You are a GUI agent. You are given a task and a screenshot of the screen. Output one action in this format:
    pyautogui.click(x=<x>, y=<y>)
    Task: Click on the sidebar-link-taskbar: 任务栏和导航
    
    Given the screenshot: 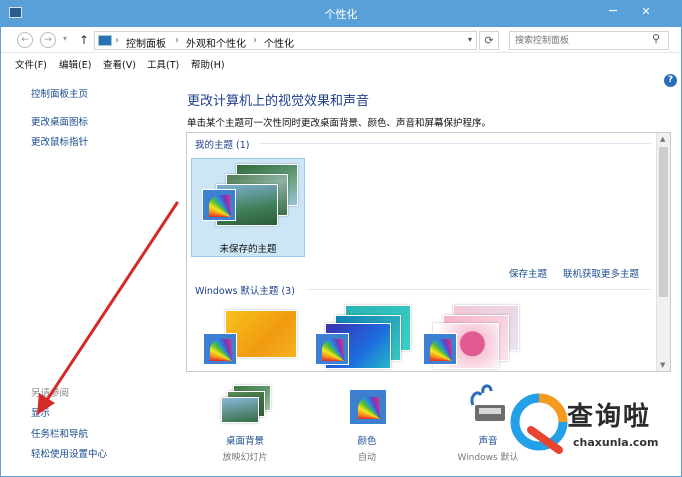 What is the action you would take?
    pyautogui.click(x=59, y=433)
    